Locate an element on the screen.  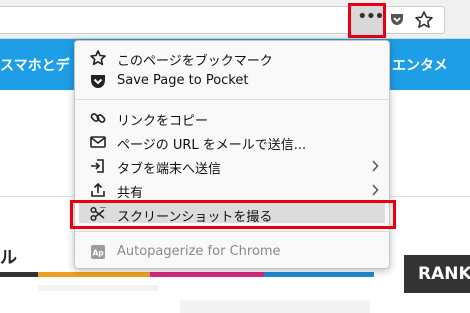
menu-item-label: Autopagerize for Chrome is located at coordinates (199, 251).